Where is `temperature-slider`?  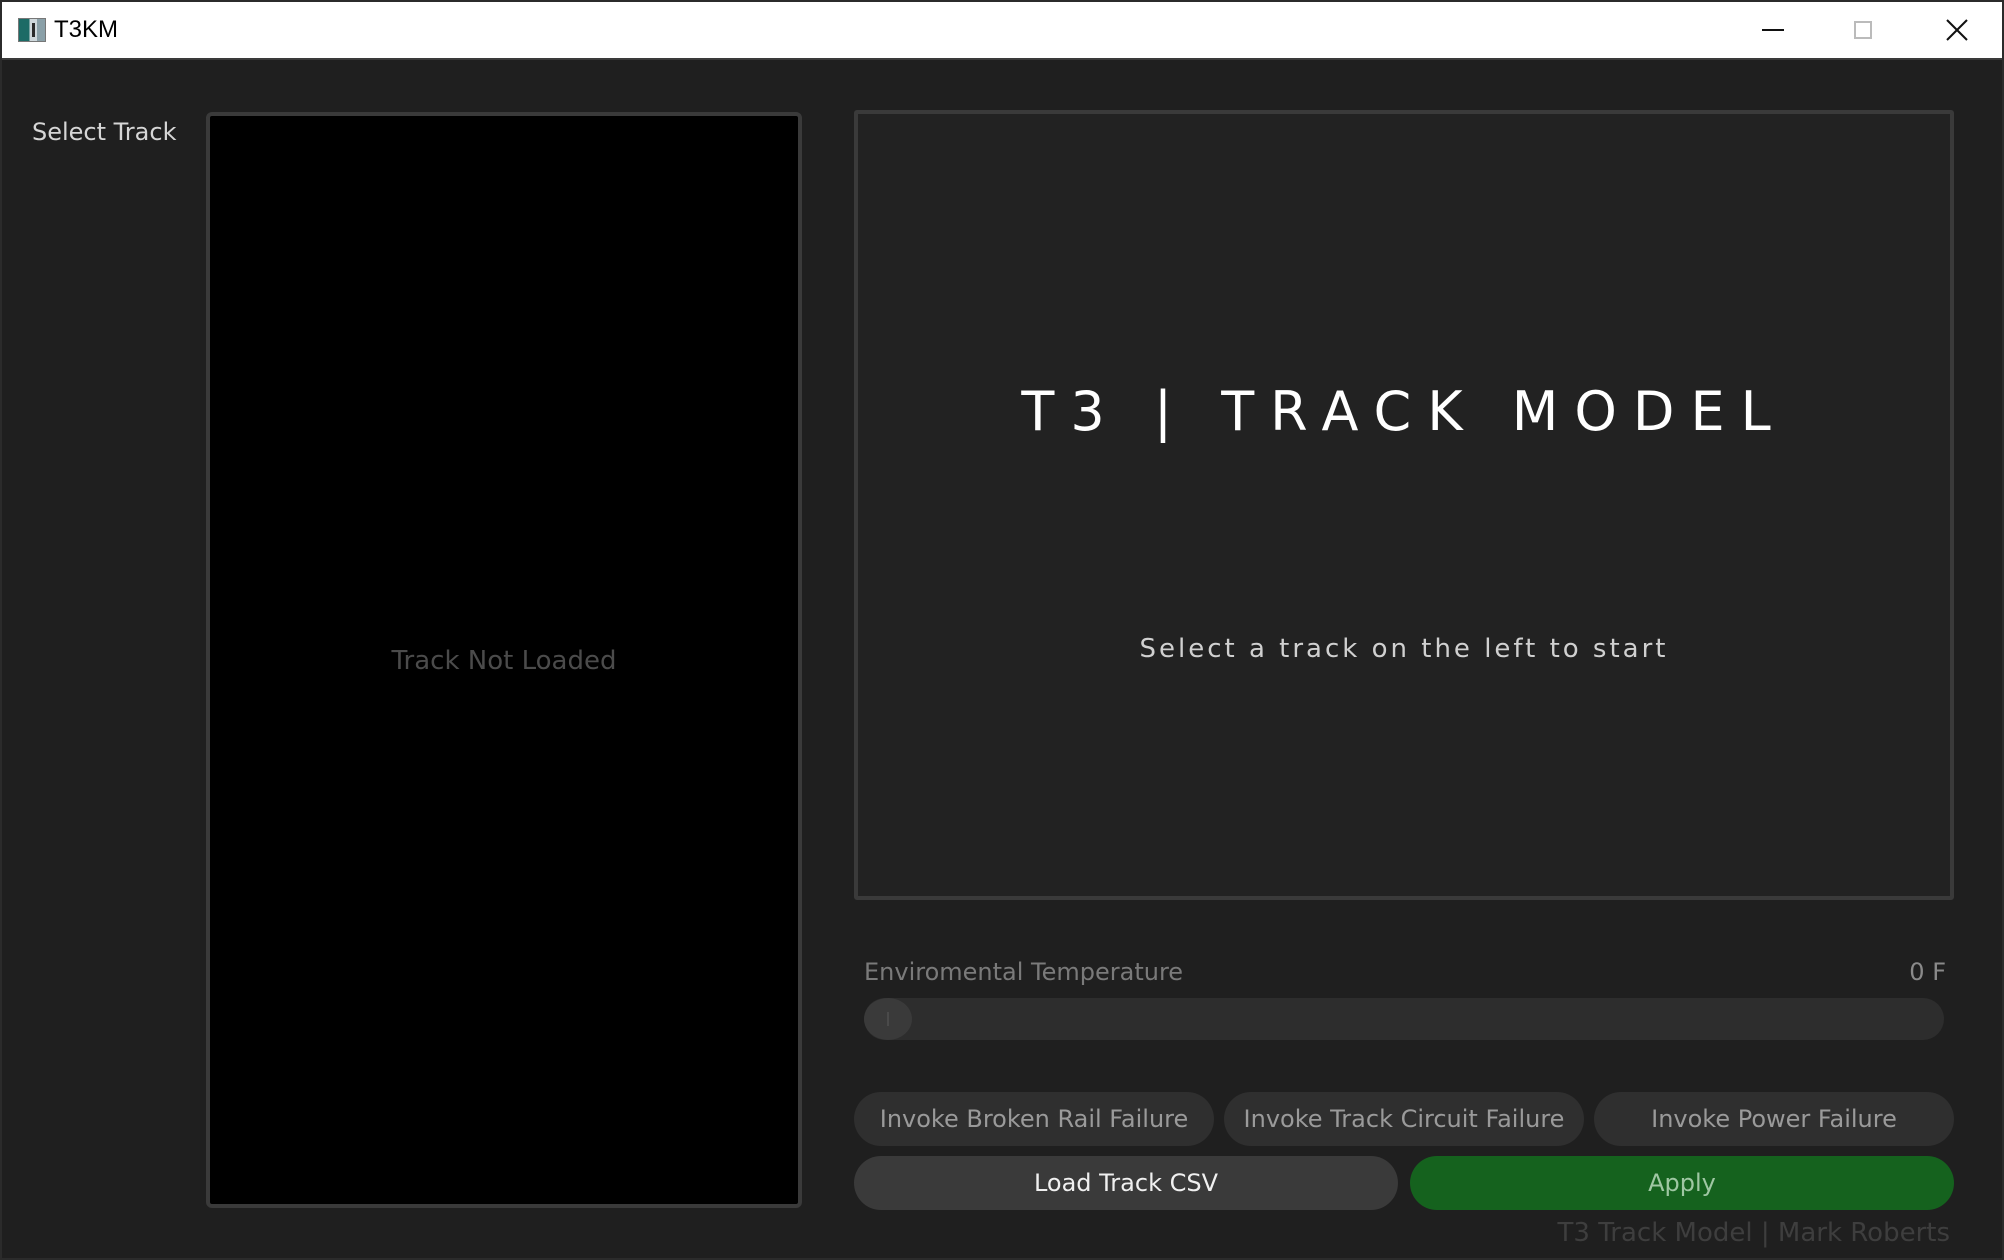 temperature-slider is located at coordinates (1404, 1019).